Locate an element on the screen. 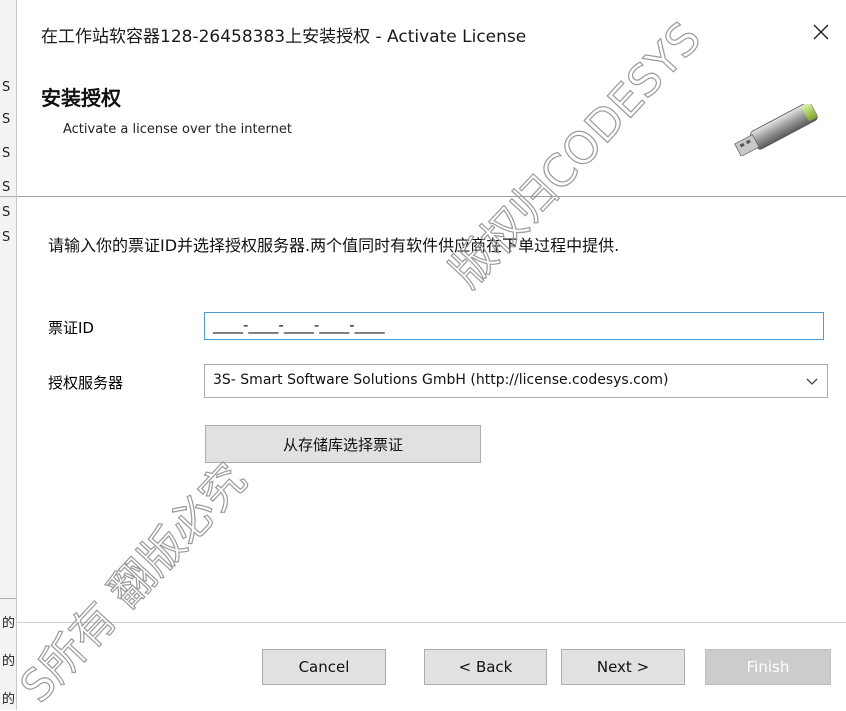  close-icon is located at coordinates (821, 32).